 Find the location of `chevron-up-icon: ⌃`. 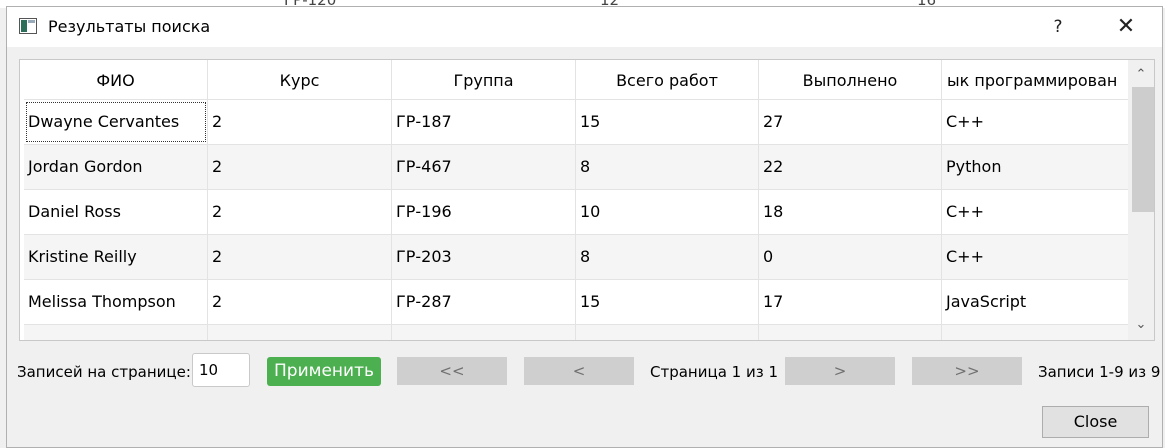

chevron-up-icon: ⌃ is located at coordinates (1141, 75).